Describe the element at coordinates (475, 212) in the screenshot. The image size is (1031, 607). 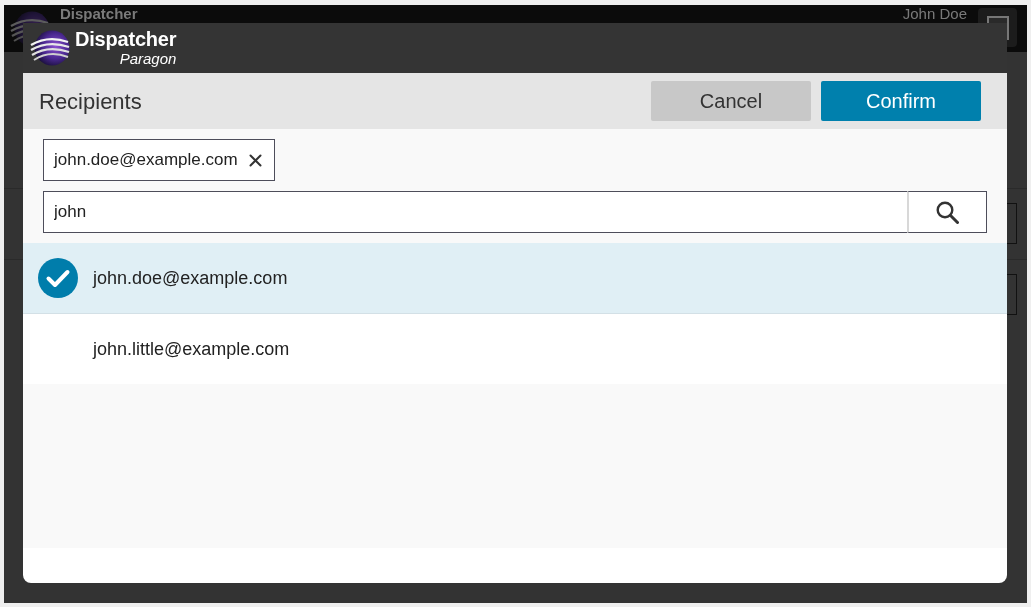
I see `search-field: john` at that location.